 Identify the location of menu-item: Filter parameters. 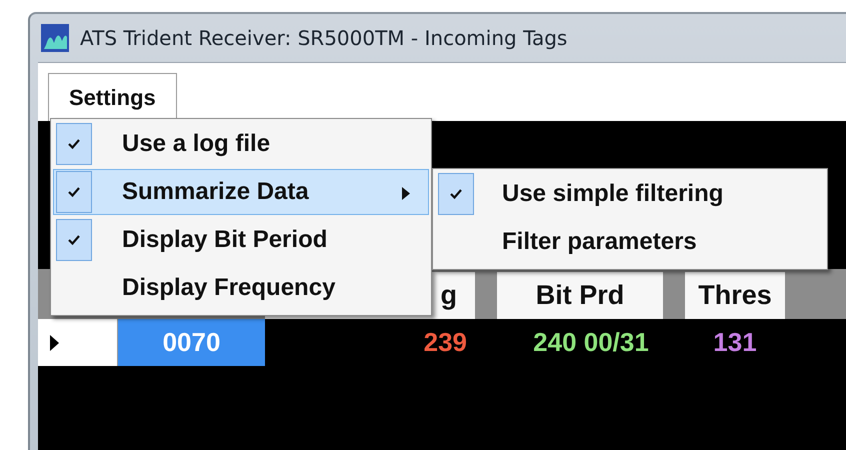
(630, 242).